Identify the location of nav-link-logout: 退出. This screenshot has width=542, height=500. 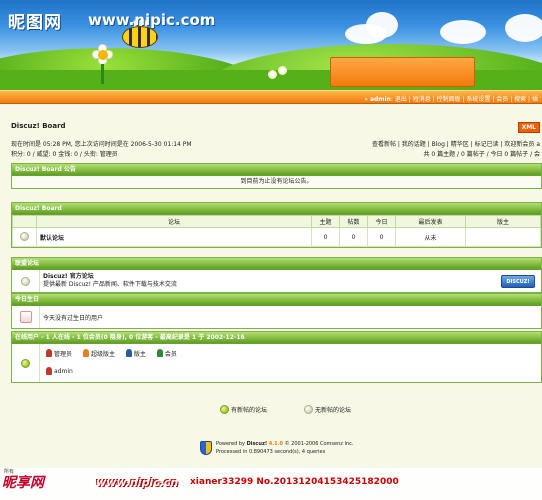
(401, 99).